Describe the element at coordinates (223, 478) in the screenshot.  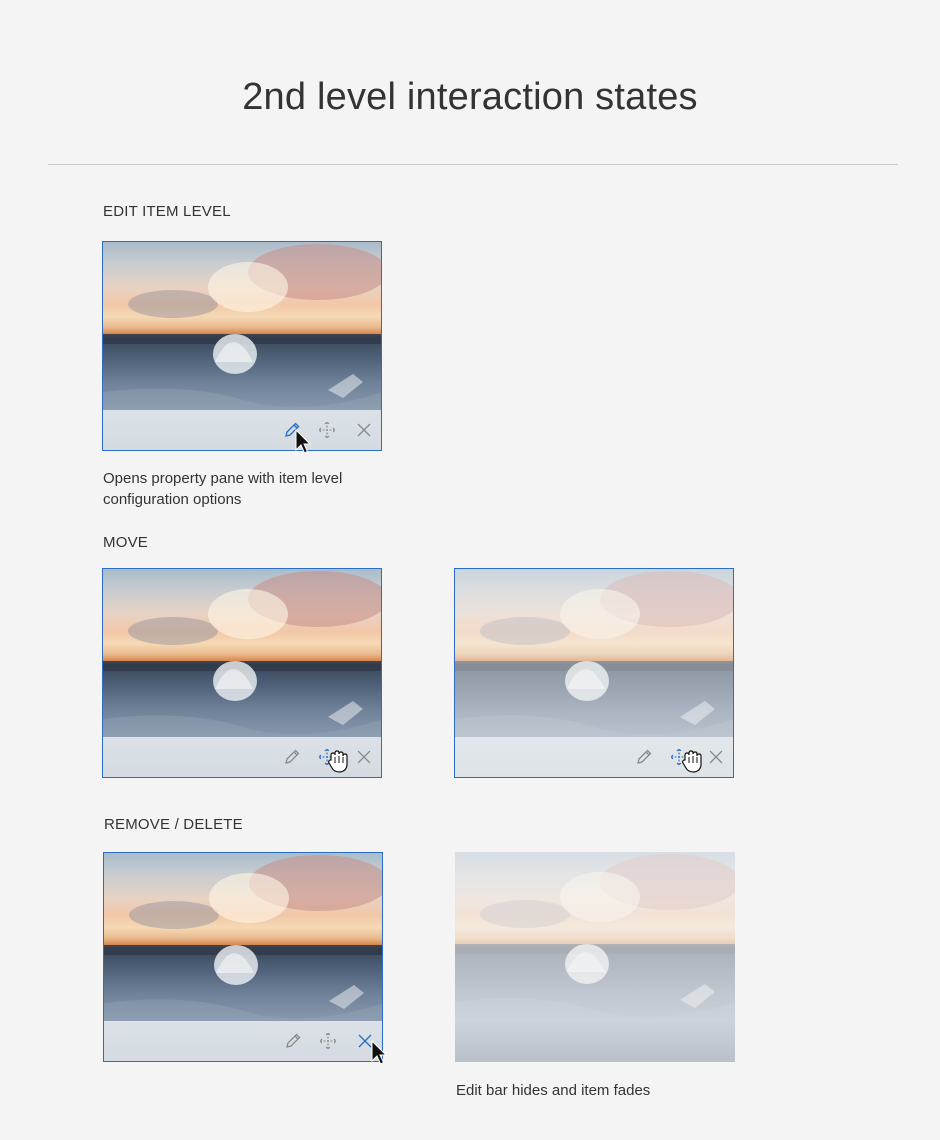
I see `edit-description-line1: Opens property pane with item level` at that location.